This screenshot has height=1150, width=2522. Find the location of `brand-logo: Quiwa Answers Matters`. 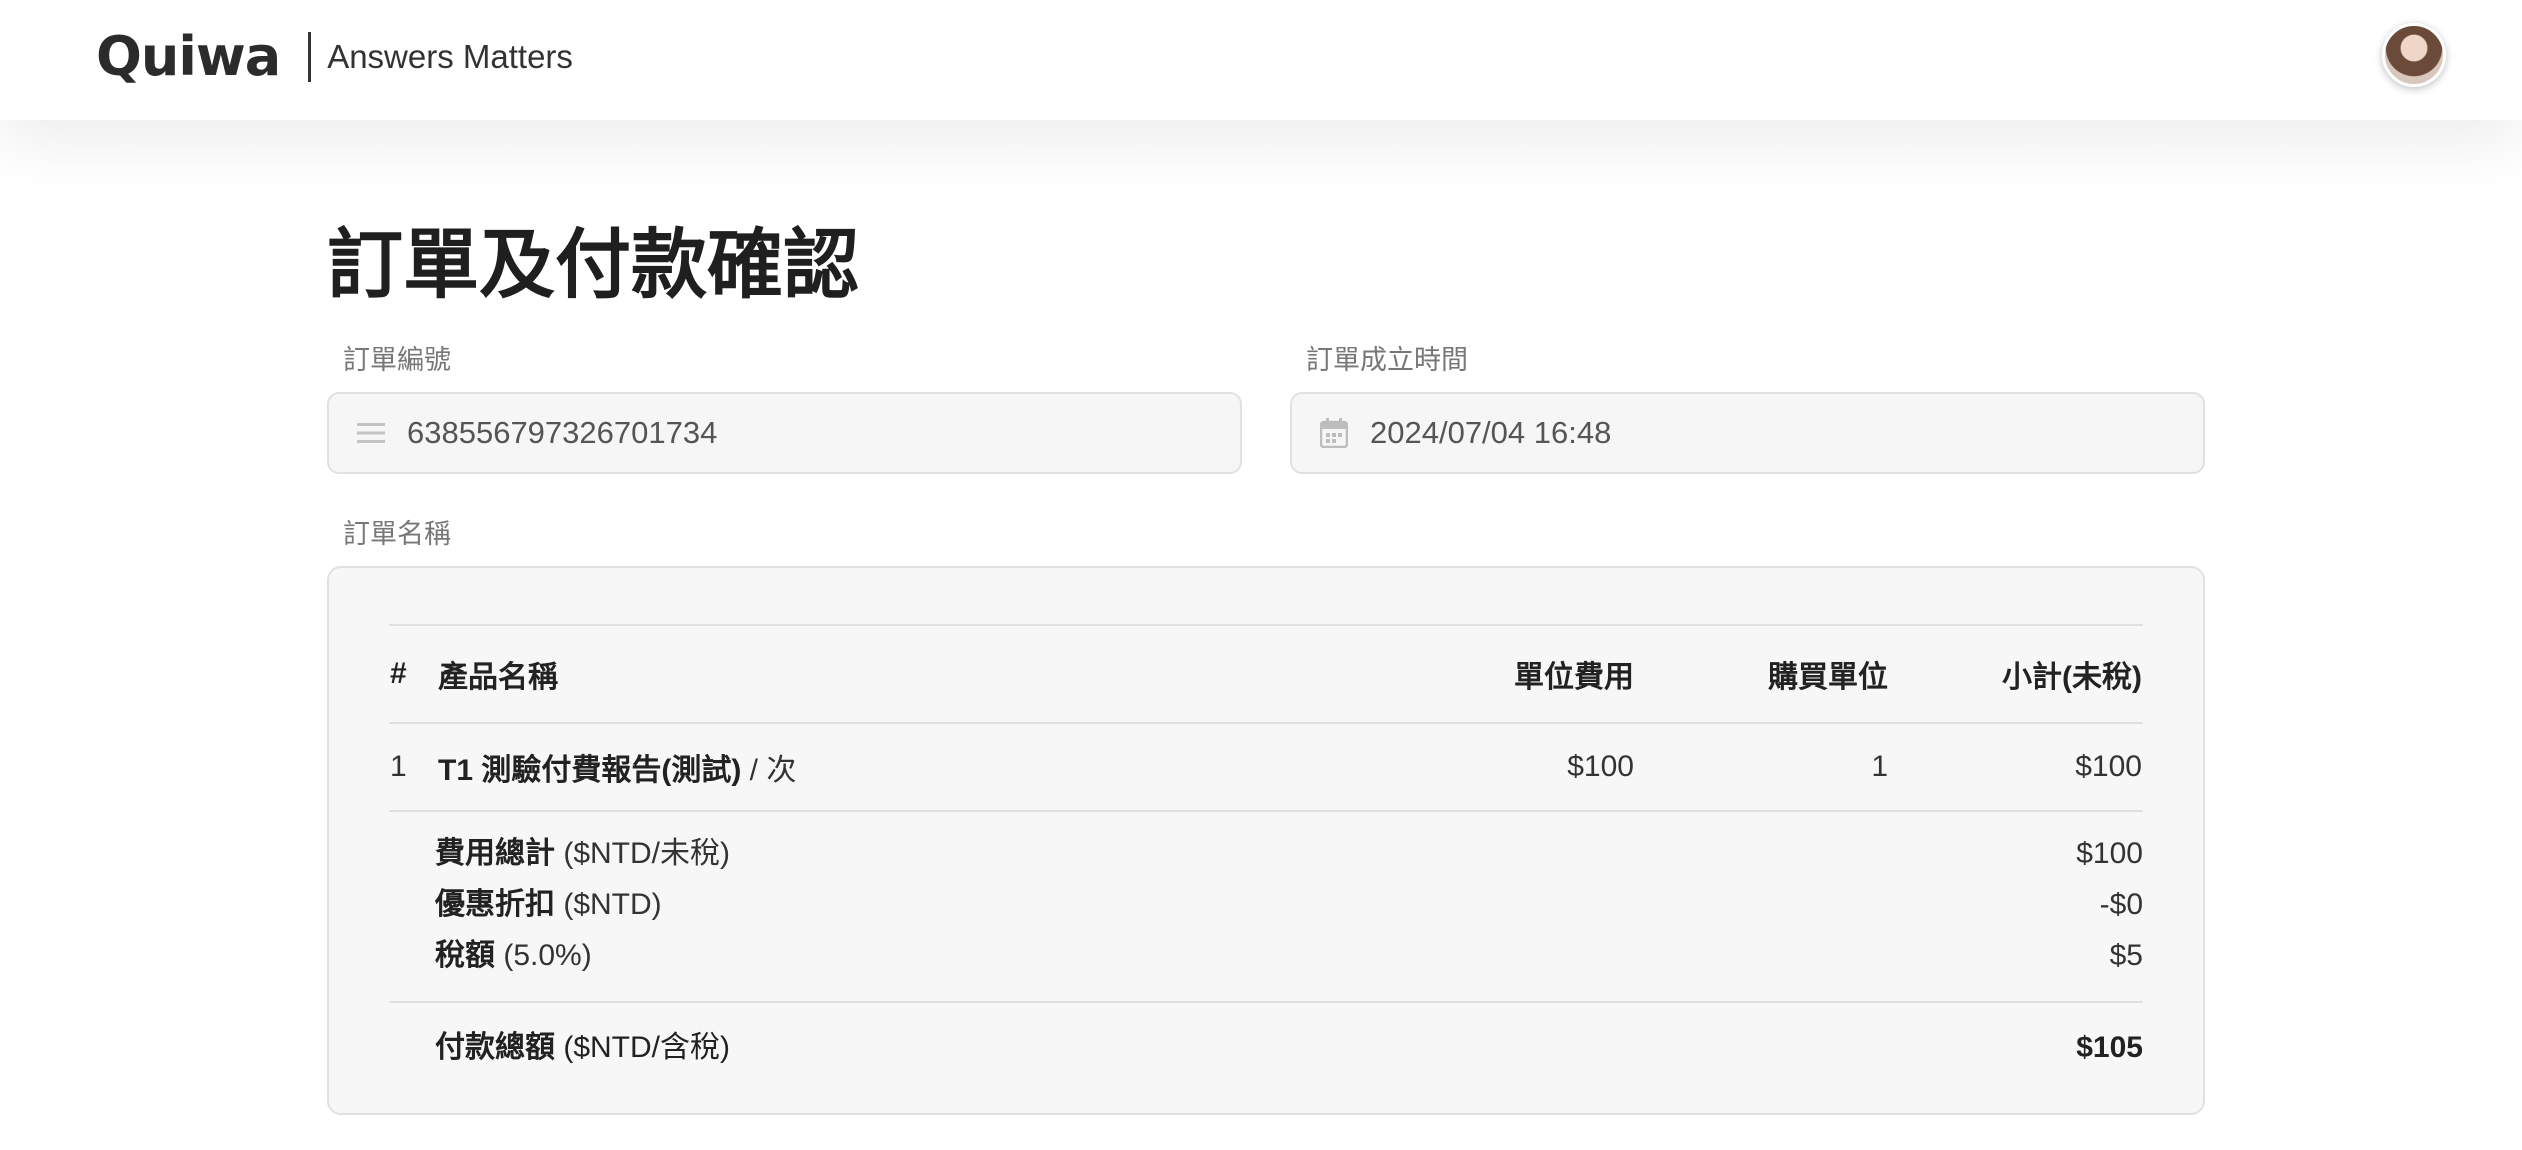

brand-logo: Quiwa Answers Matters is located at coordinates (334, 57).